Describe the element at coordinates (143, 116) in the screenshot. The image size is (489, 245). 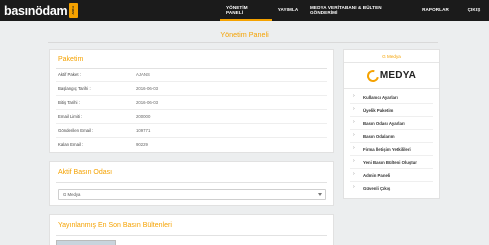
I see `row-value: 200000` at that location.